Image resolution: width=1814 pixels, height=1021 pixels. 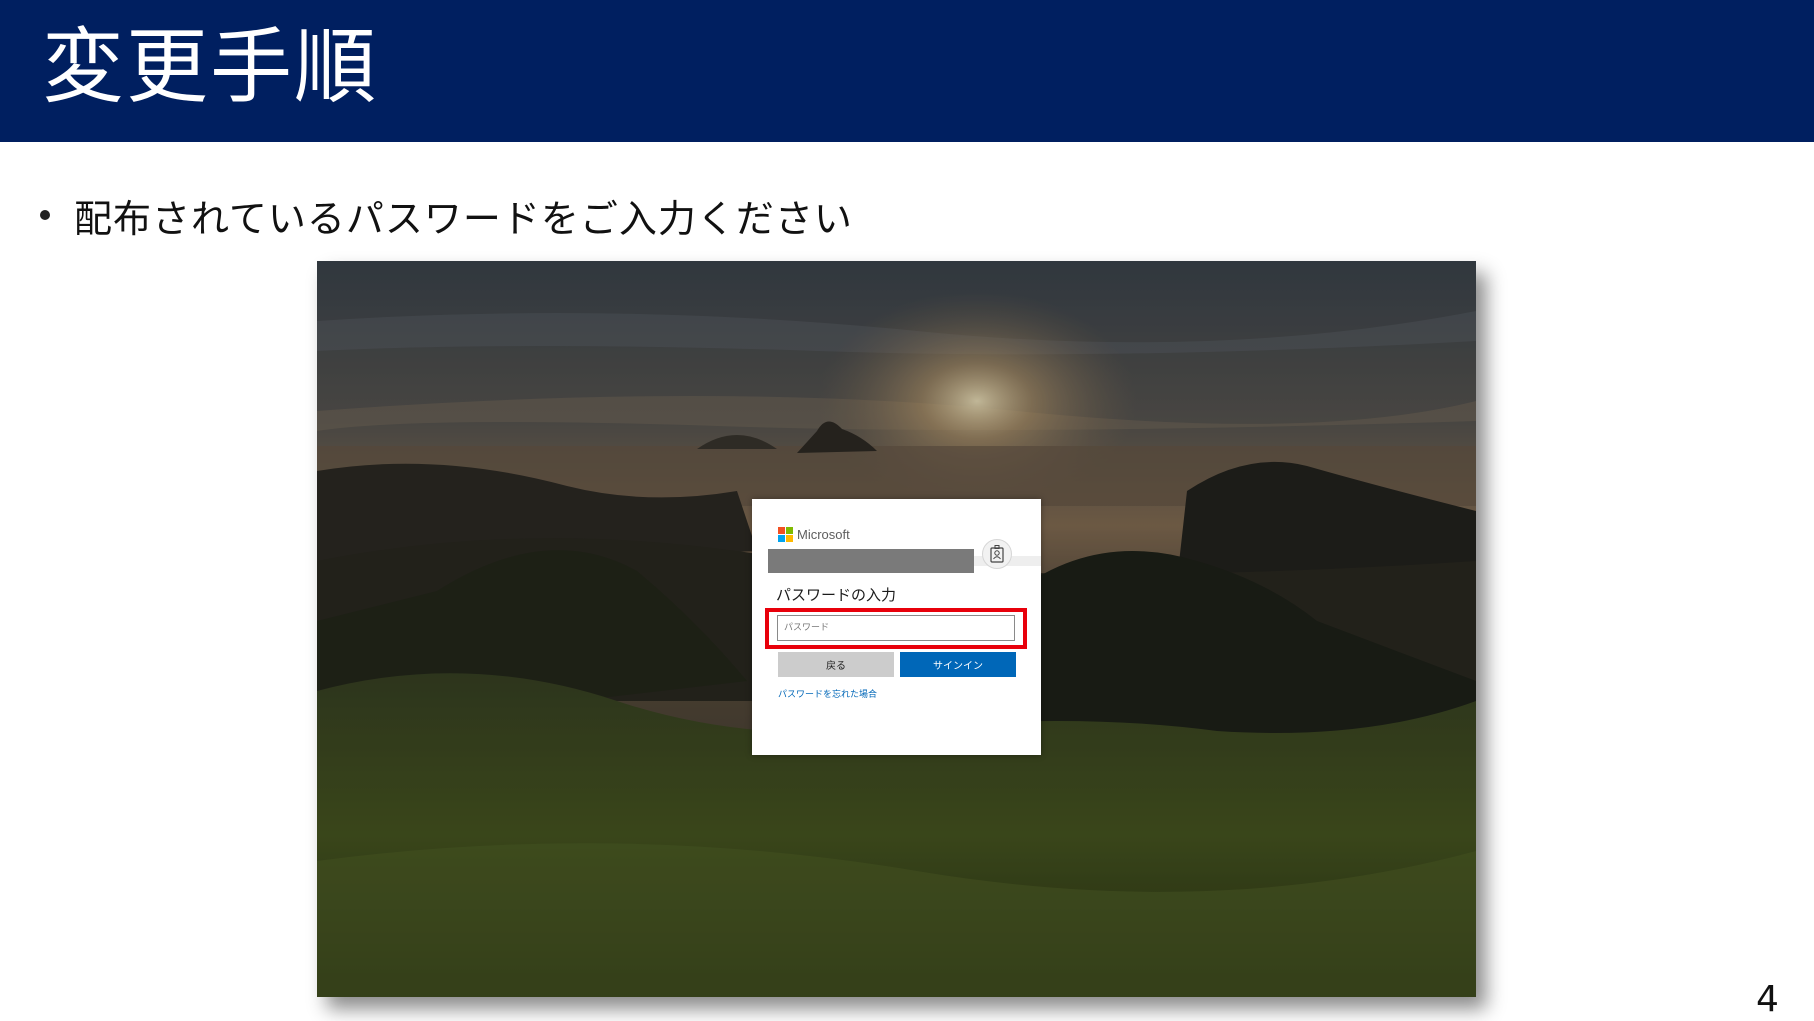 I want to click on header-band: 変更手順, so click(x=907, y=71).